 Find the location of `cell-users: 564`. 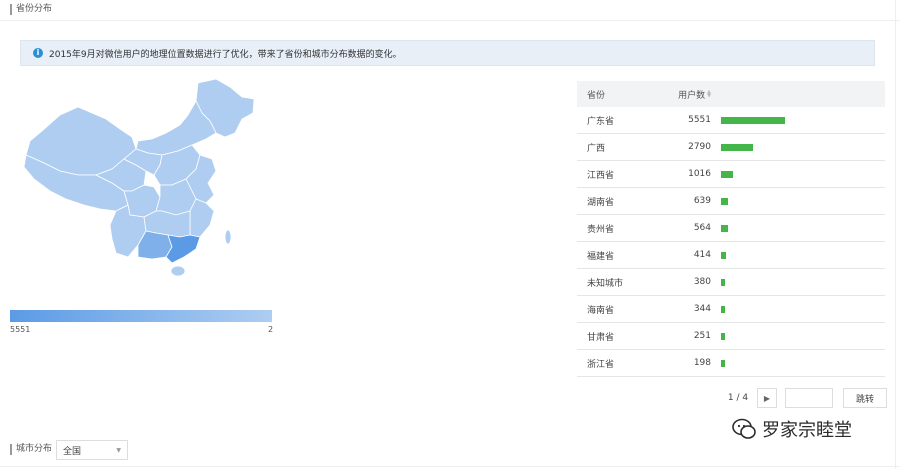

cell-users: 564 is located at coordinates (702, 228).